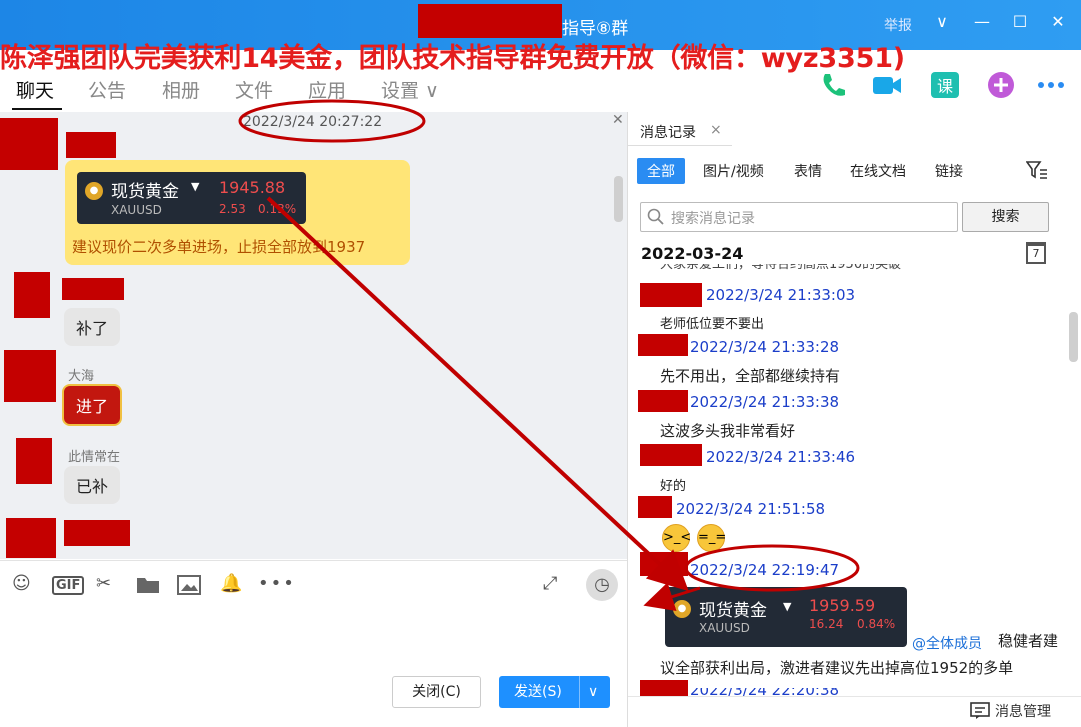  Describe the element at coordinates (942, 21) in the screenshot. I see `collapse-icon: ∨` at that location.